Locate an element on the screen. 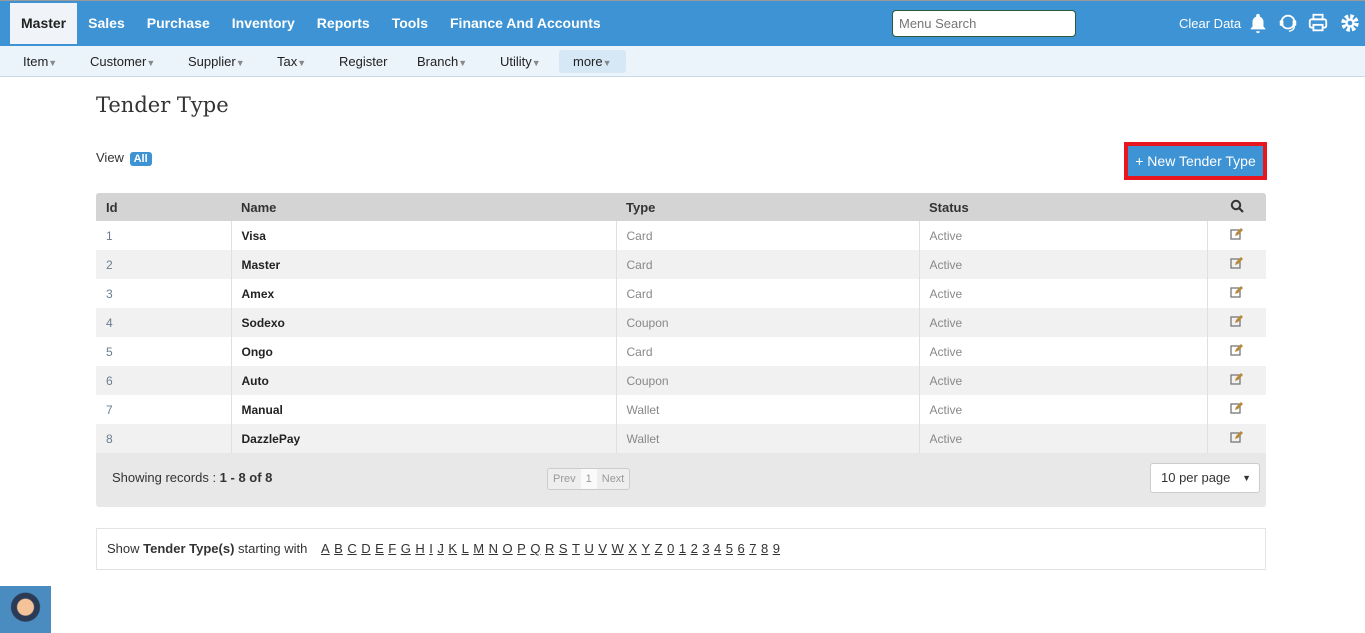  cell-id: 2 is located at coordinates (164, 264).